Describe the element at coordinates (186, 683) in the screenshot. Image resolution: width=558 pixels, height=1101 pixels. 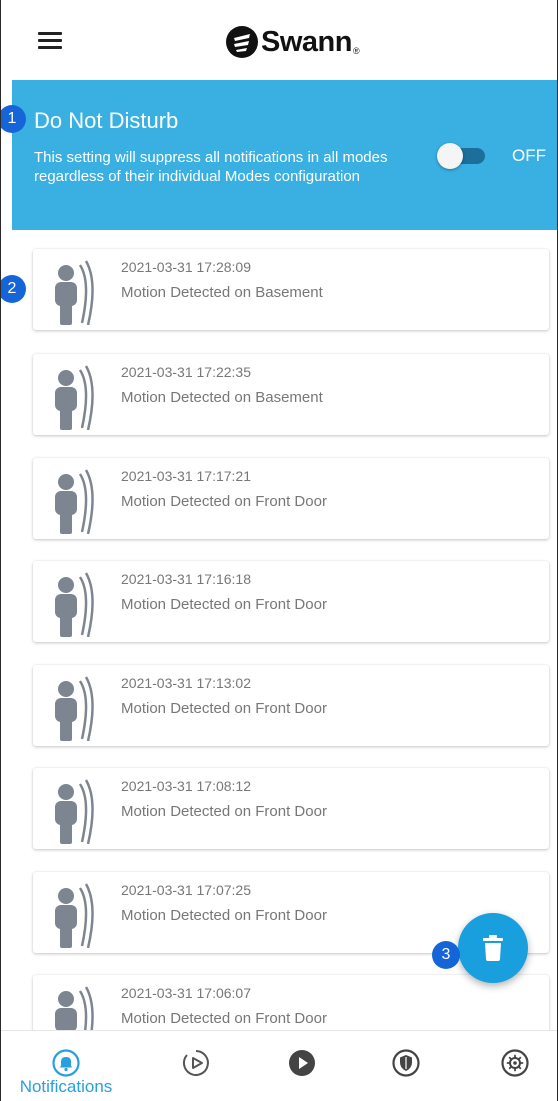
I see `notification-timestamp: 2021-03-31 17:13:02` at that location.